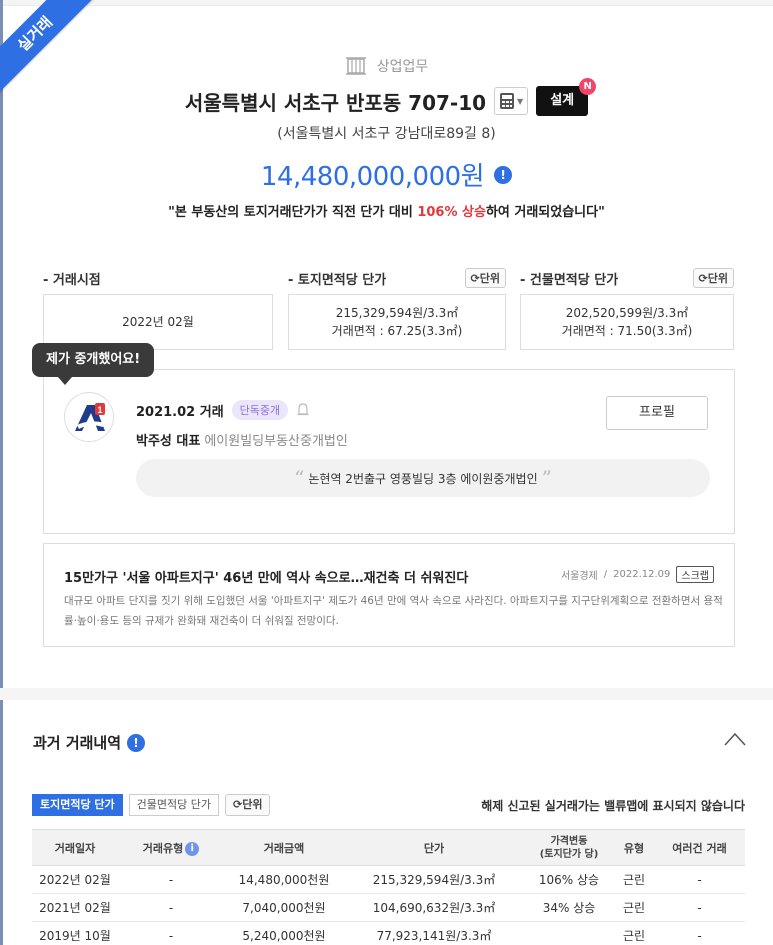 The width and height of the screenshot is (773, 945). What do you see at coordinates (434, 907) in the screenshot?
I see `cell-unit-price: 104,690,632원/3.3㎡` at bounding box center [434, 907].